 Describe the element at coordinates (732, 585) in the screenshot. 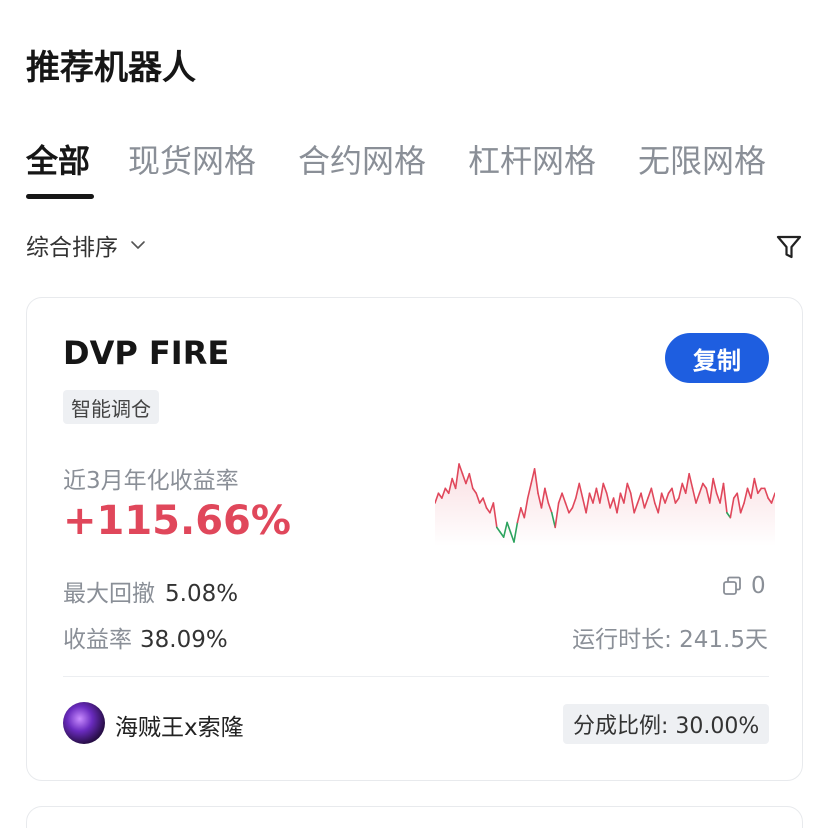

I see `copy-icon` at that location.